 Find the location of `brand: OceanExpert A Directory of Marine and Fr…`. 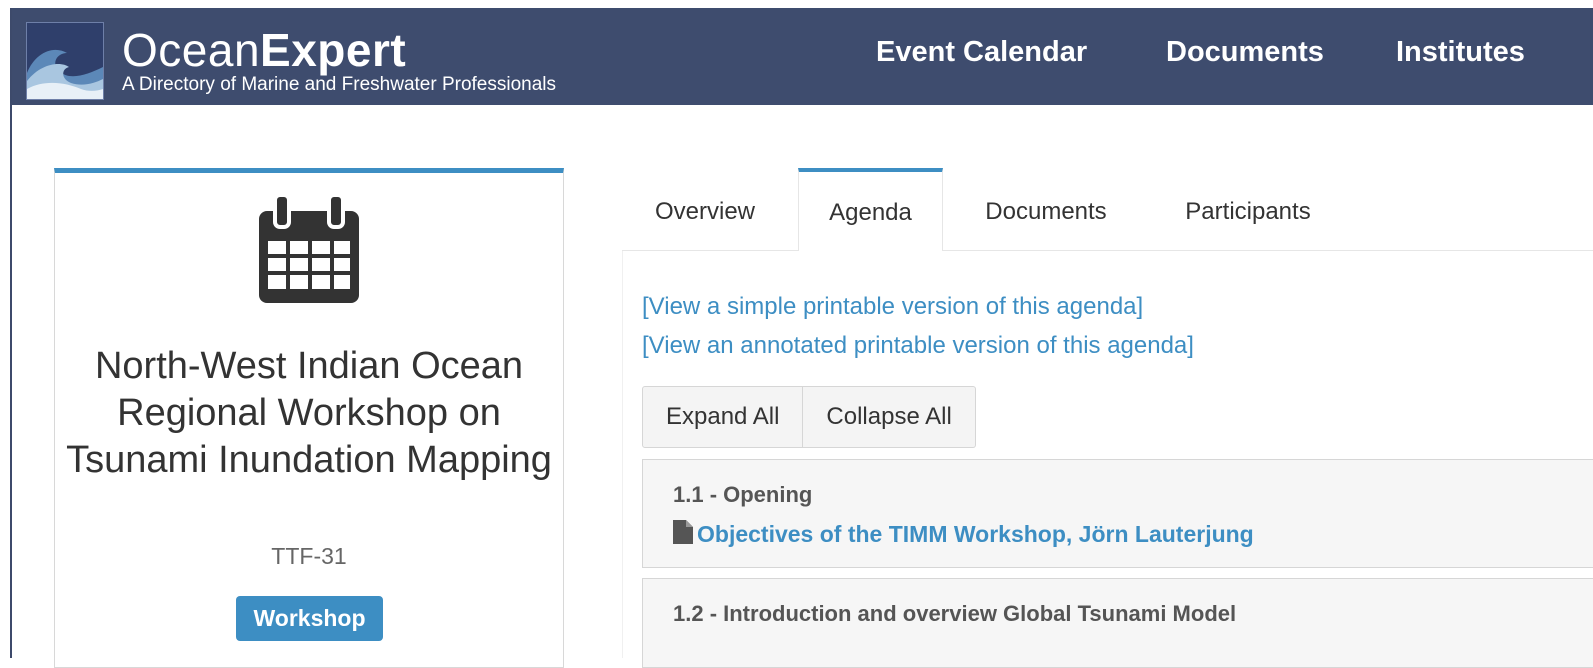

brand: OceanExpert A Directory of Marine and Fr… is located at coordinates (339, 61).